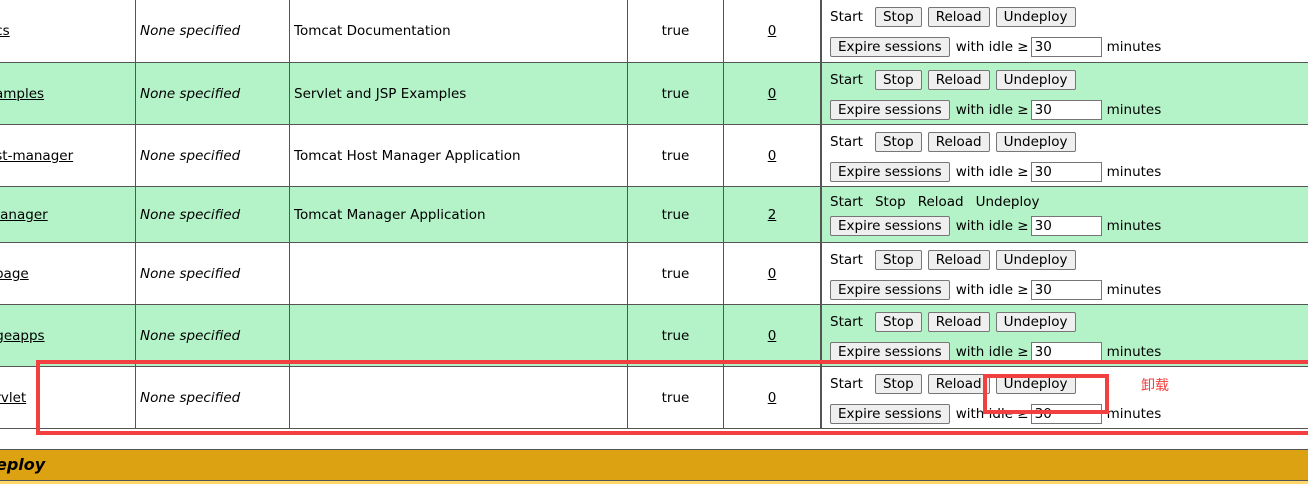  What do you see at coordinates (407, 155) in the screenshot?
I see `display-name-text: Tomcat Host Manager Application` at bounding box center [407, 155].